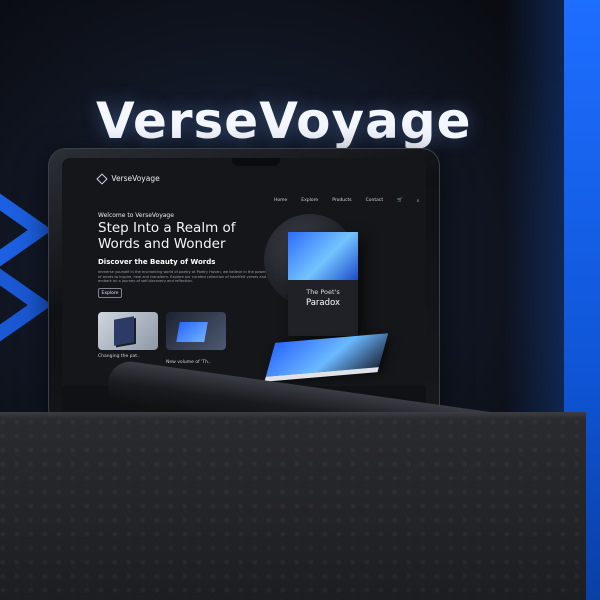  Describe the element at coordinates (323, 284) in the screenshot. I see `hero-book-standing: The Poet's Paradox` at that location.